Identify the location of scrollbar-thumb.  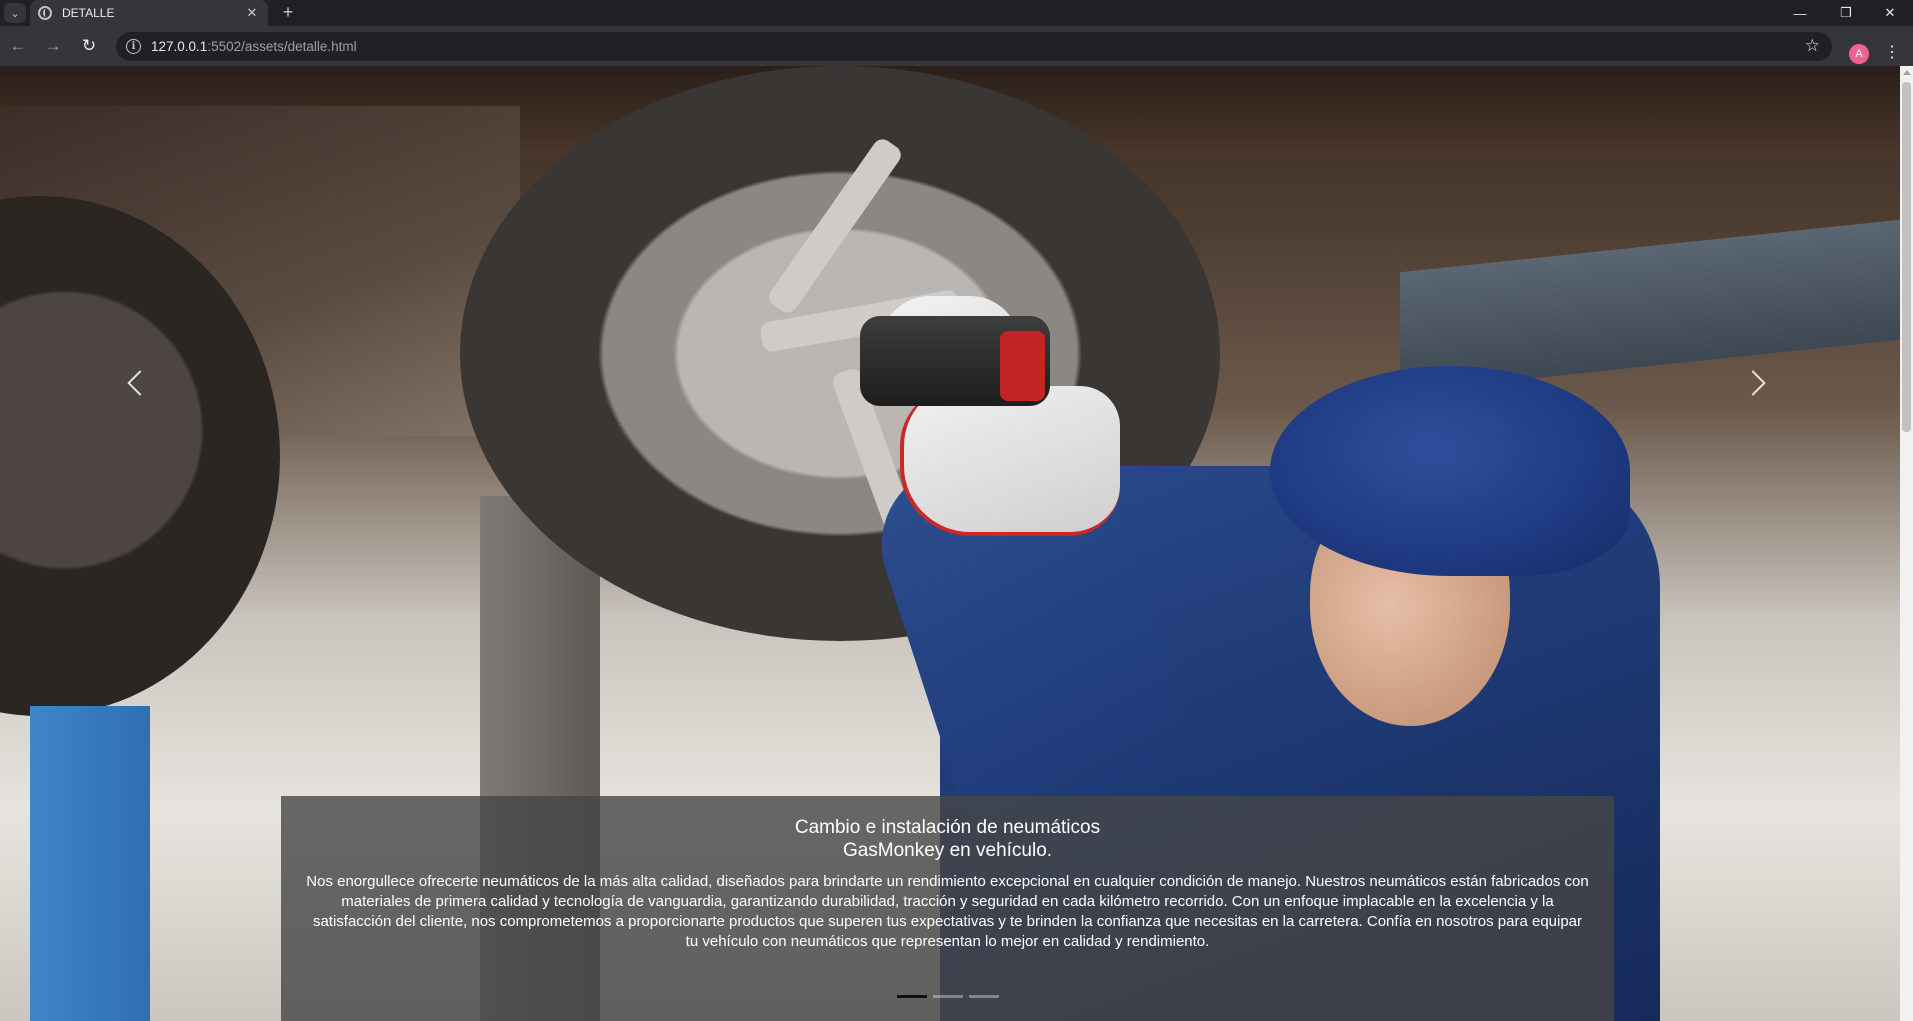
(1906, 257).